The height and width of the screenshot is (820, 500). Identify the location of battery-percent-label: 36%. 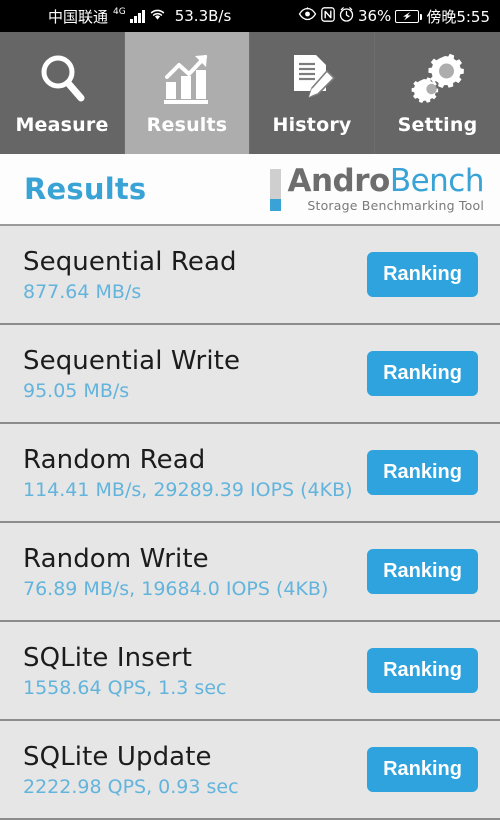
(374, 16).